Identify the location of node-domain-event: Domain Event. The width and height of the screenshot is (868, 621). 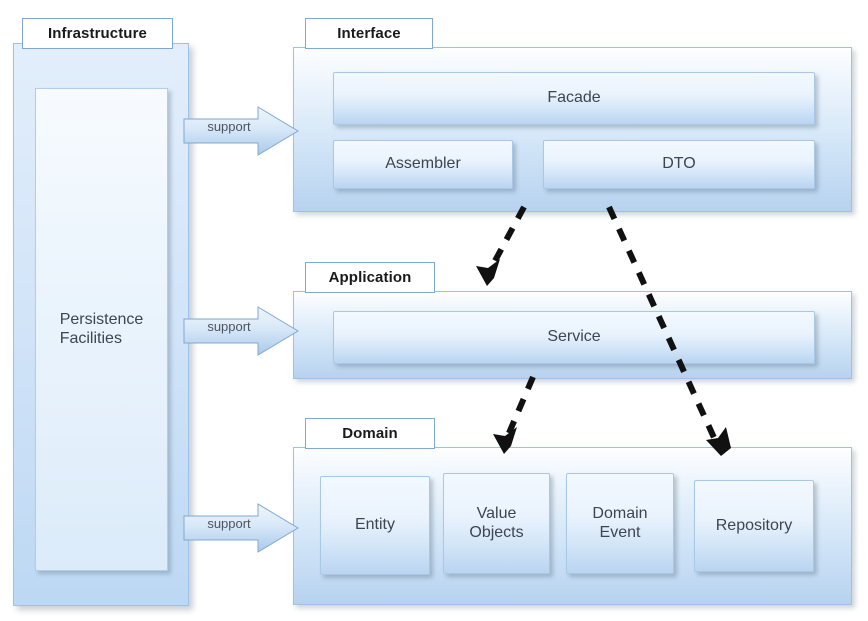
(620, 523).